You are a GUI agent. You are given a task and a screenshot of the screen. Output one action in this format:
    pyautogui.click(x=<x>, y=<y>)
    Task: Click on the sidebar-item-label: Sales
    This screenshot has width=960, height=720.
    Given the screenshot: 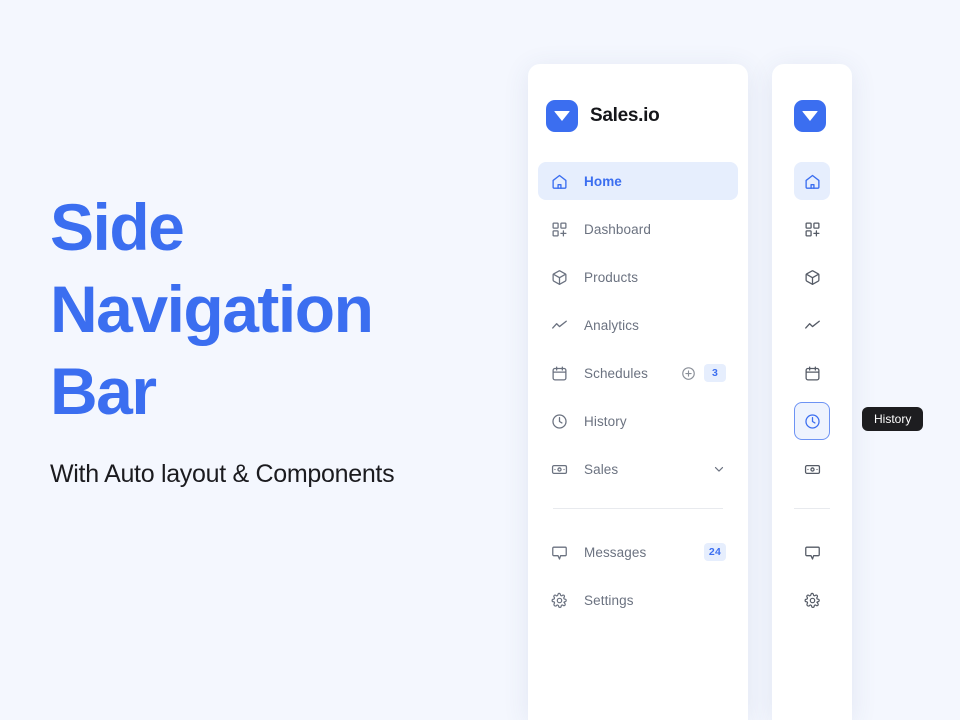 What is the action you would take?
    pyautogui.click(x=601, y=469)
    